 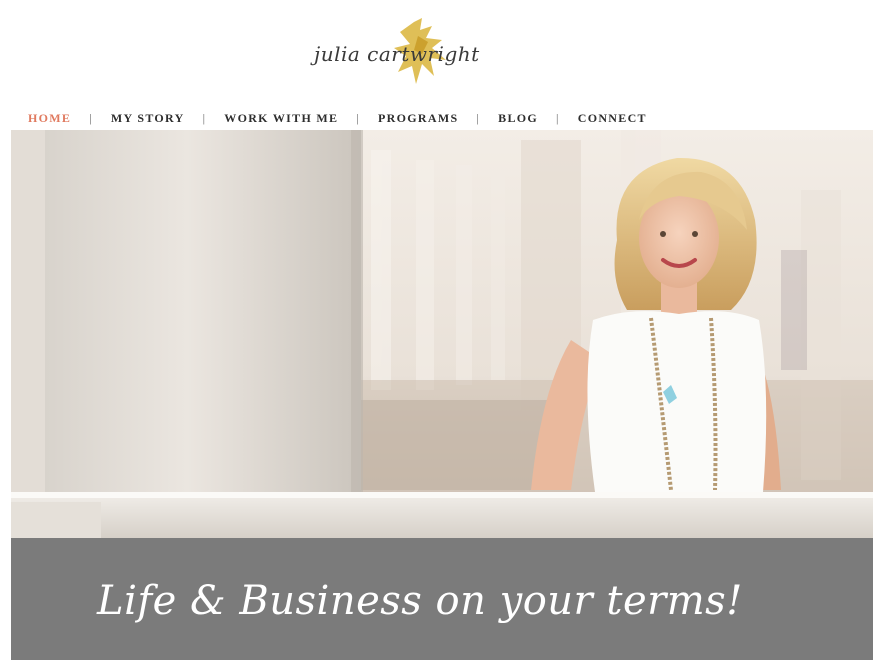 I want to click on nav-connect: CONNECT, so click(x=612, y=118).